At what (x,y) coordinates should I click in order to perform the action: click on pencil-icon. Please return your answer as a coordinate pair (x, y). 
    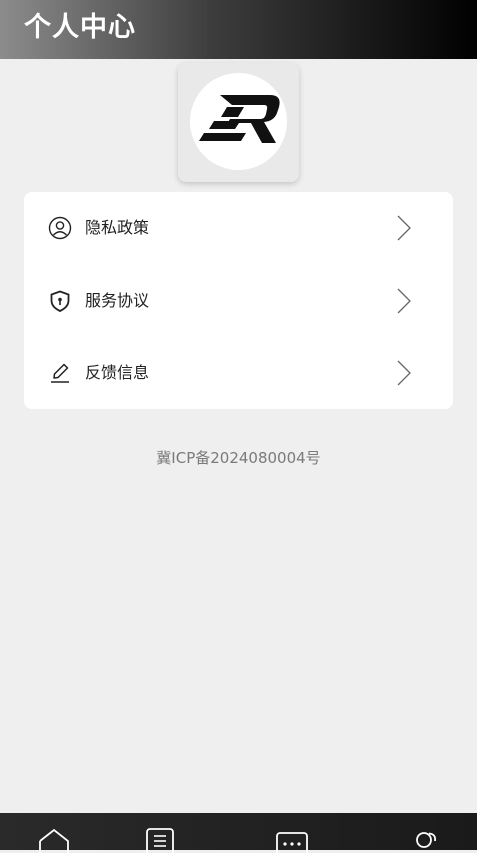
    Looking at the image, I should click on (60, 373).